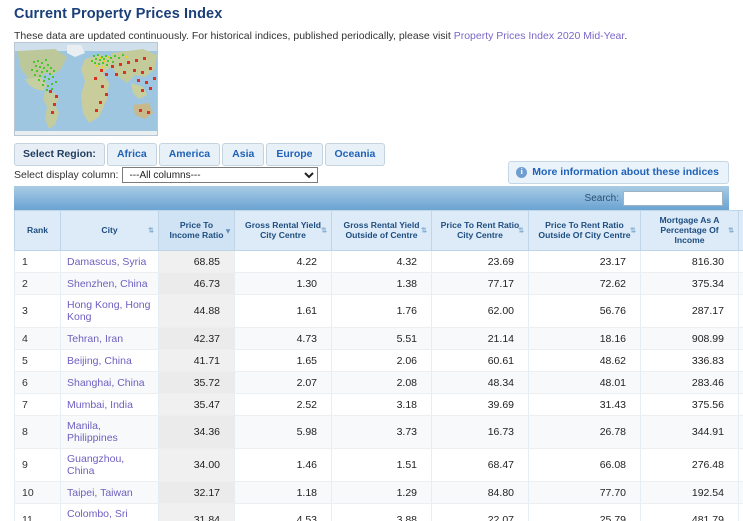 The image size is (743, 521). What do you see at coordinates (381, 404) in the screenshot?
I see `cell-gross-rental-yield-outside-of-centre: 3.18` at bounding box center [381, 404].